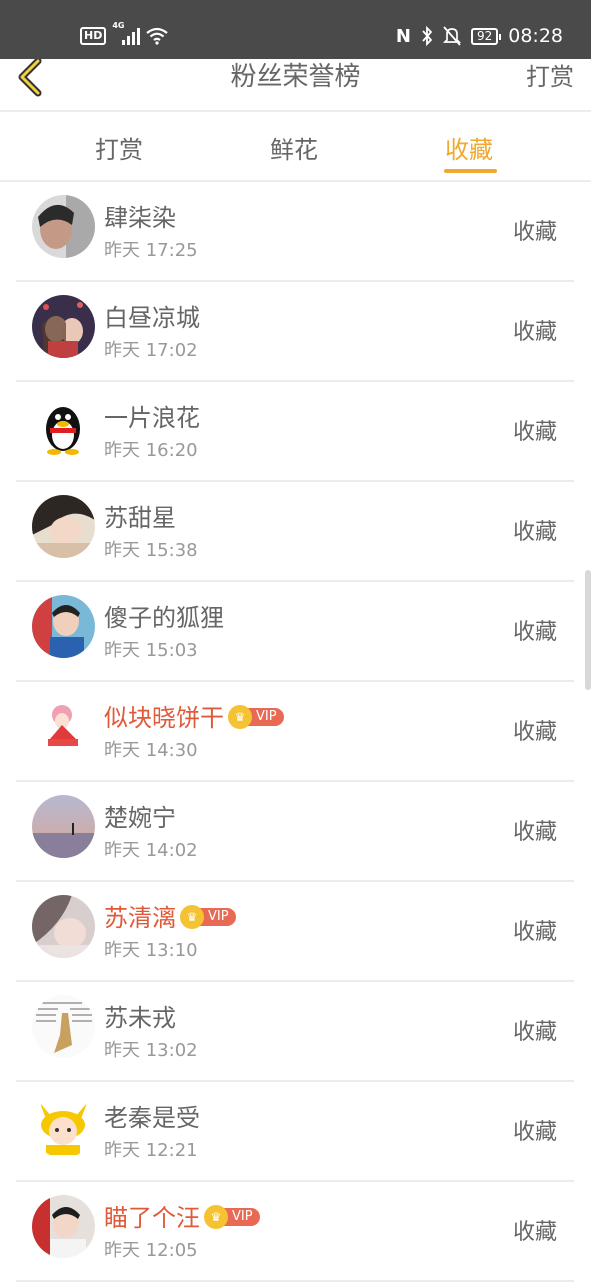  What do you see at coordinates (151, 350) in the screenshot?
I see `timestamp: 昨天 17:02` at bounding box center [151, 350].